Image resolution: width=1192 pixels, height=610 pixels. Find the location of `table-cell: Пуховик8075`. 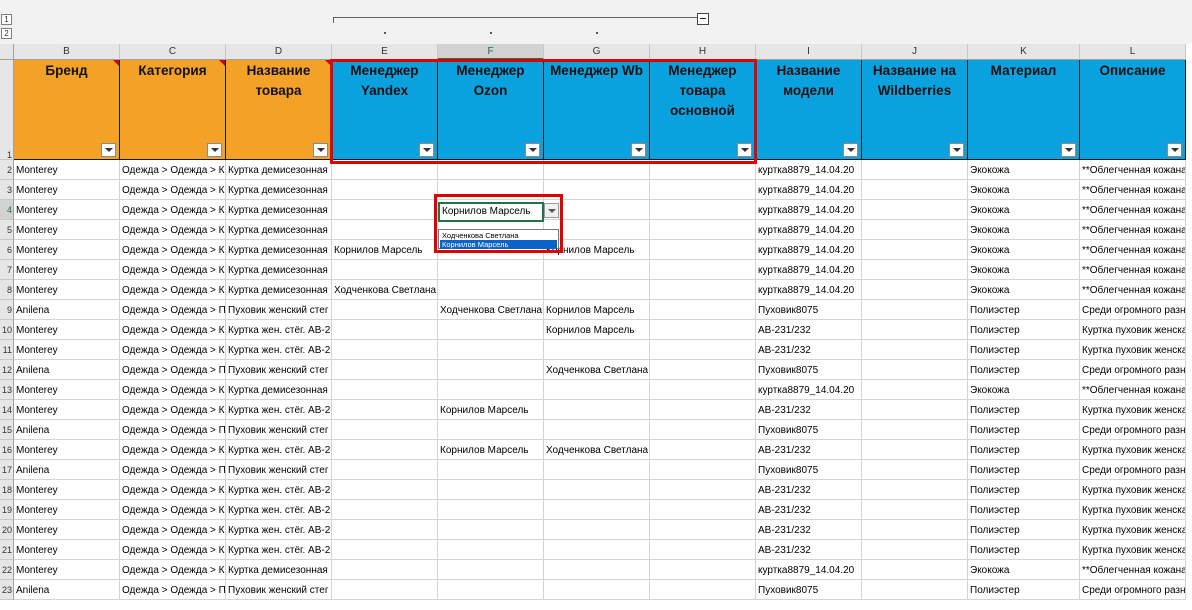

table-cell: Пуховик8075 is located at coordinates (809, 590).